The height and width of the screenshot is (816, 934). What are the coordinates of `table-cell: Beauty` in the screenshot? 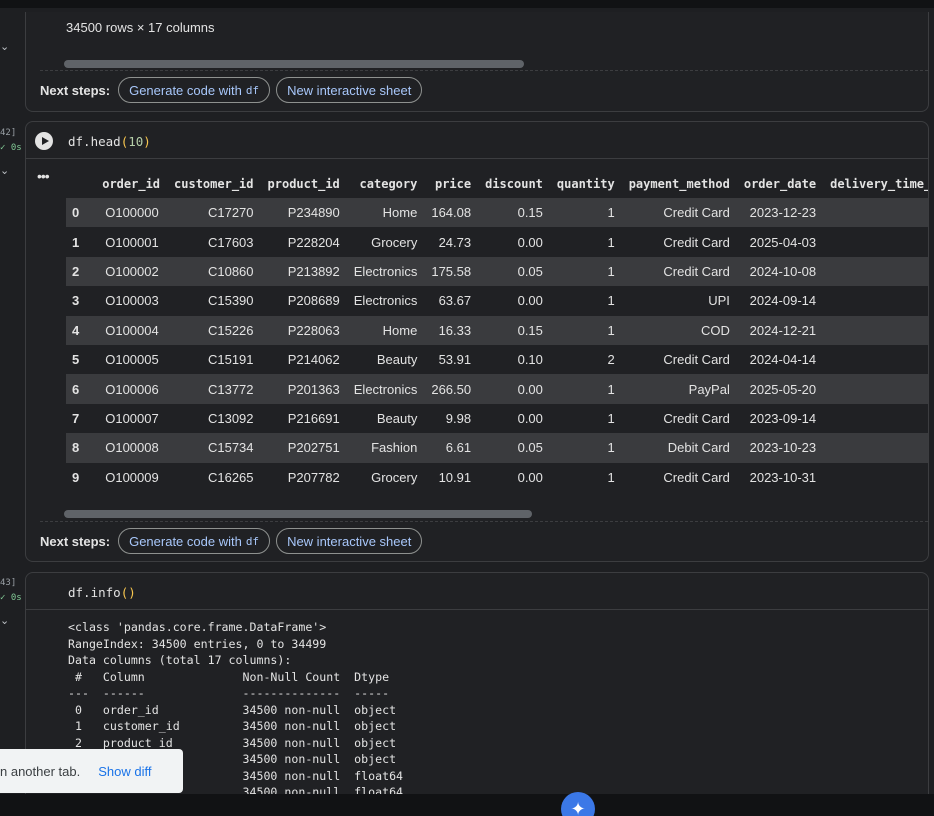 It's located at (397, 360).